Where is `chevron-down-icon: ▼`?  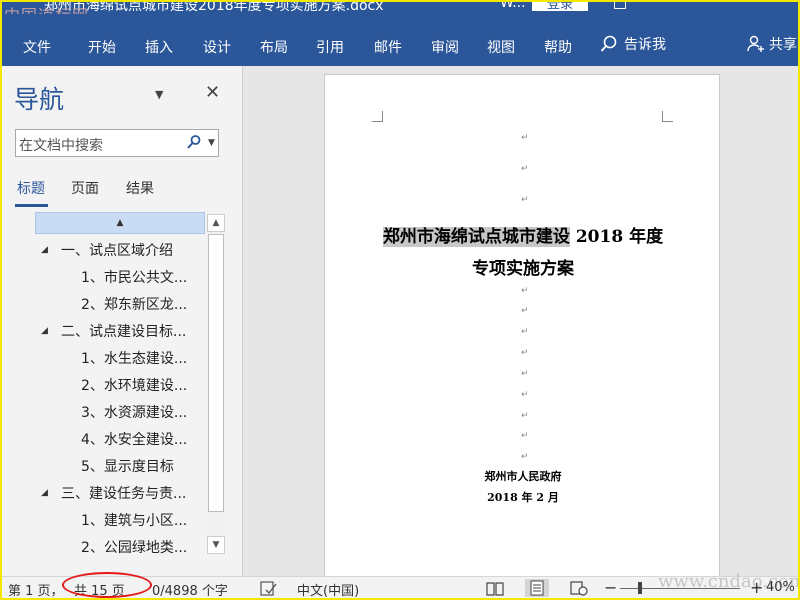 chevron-down-icon: ▼ is located at coordinates (159, 94).